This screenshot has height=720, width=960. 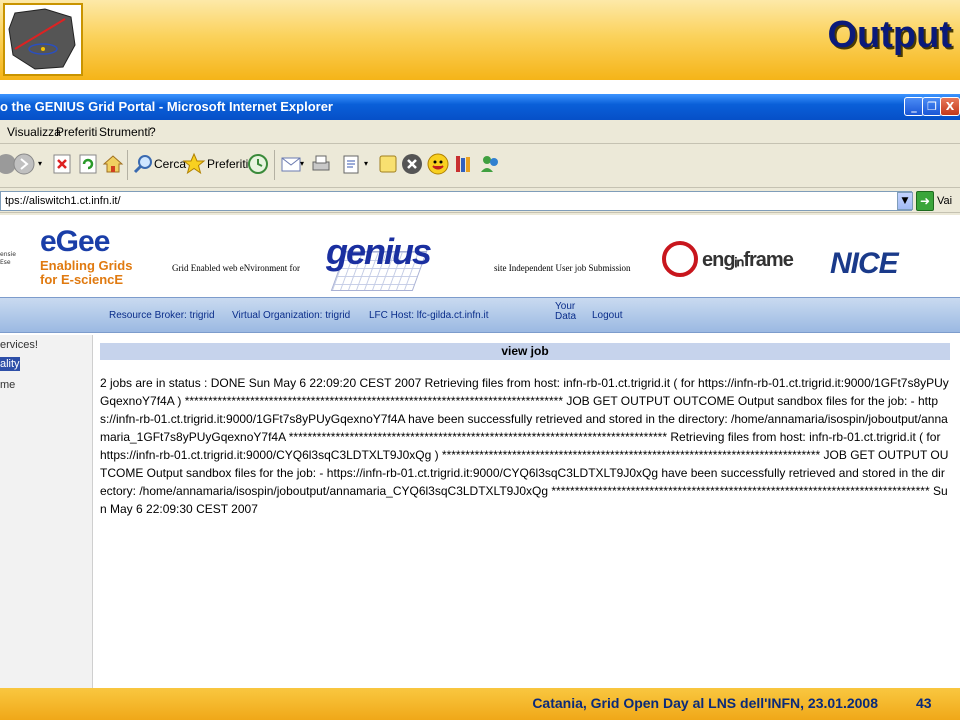 I want to click on forward-dropdown-icon: ▾, so click(x=40, y=163).